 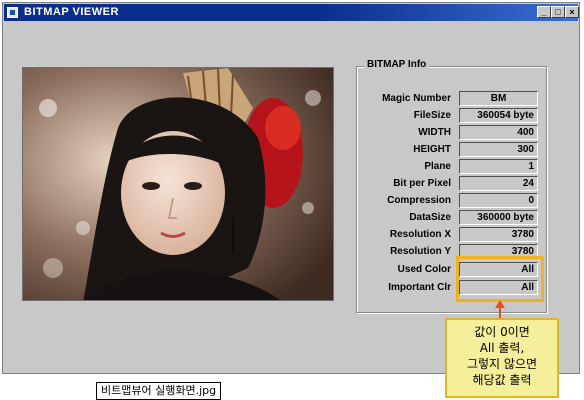 I want to click on callout-line: 해당값 출력, so click(x=502, y=380).